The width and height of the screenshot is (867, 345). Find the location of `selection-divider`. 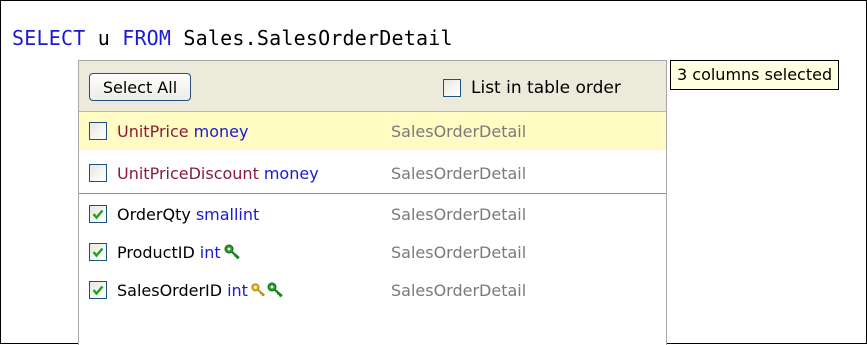

selection-divider is located at coordinates (372, 193).